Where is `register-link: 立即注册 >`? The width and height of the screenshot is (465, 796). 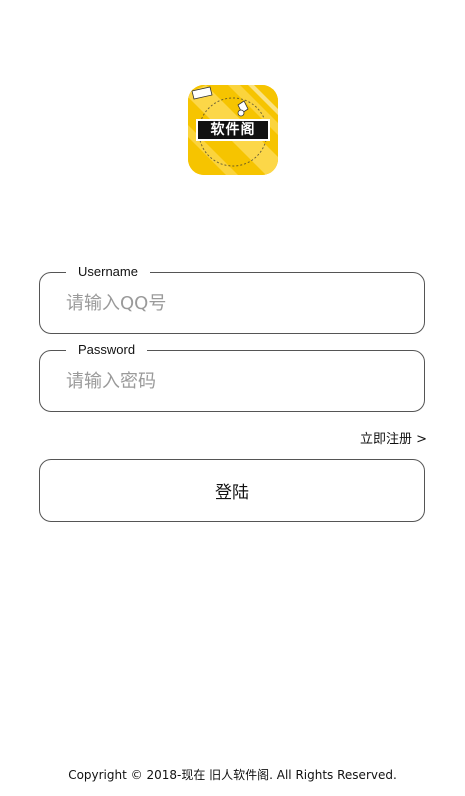 register-link: 立即注册 > is located at coordinates (393, 437).